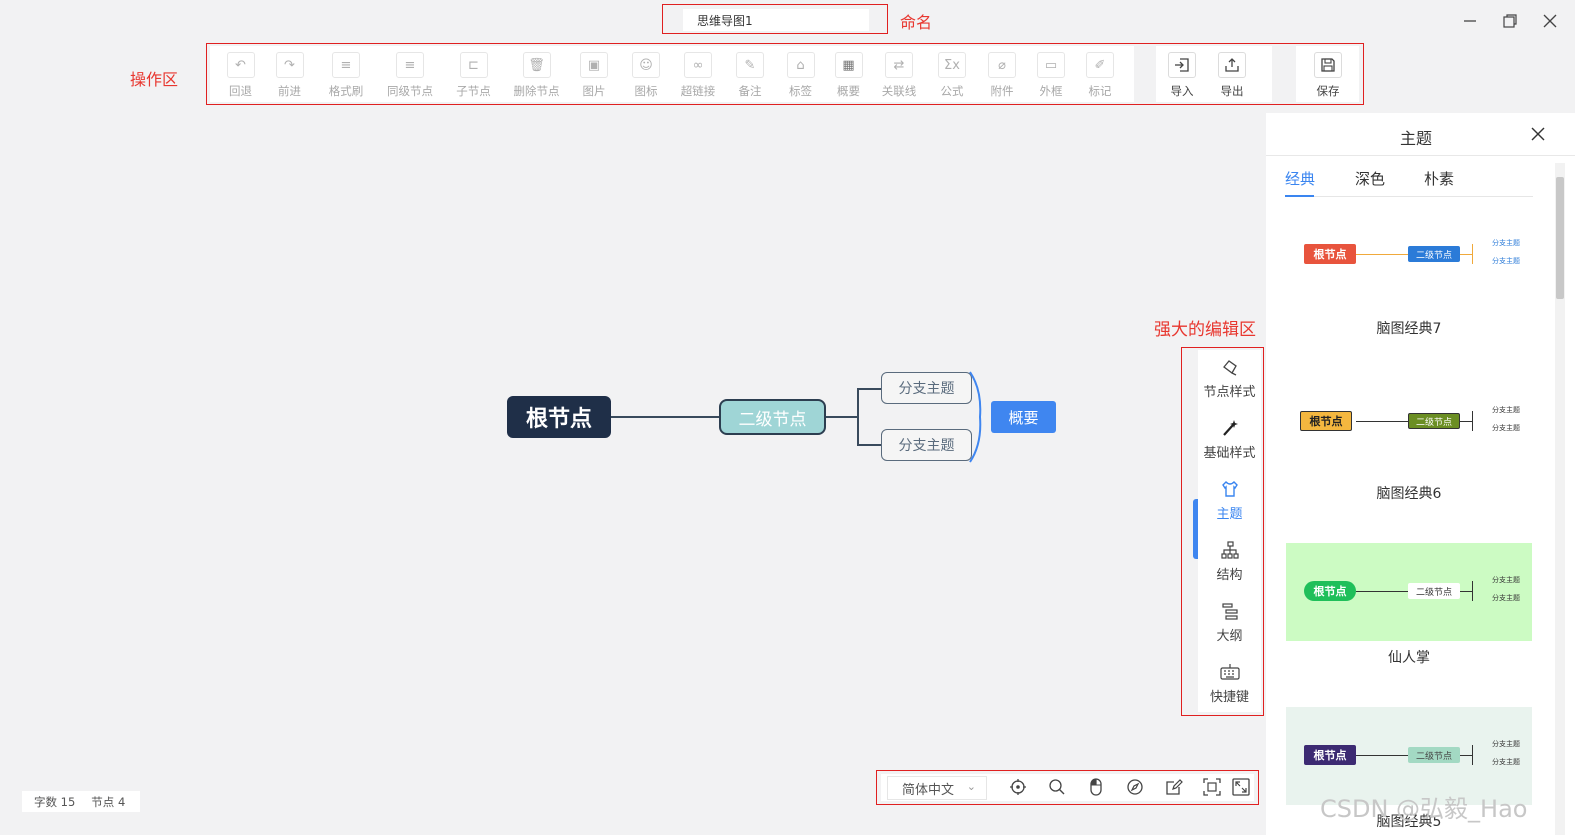 Image resolution: width=1575 pixels, height=835 pixels. Describe the element at coordinates (1023, 417) in the screenshot. I see `summary-node: 概要` at that location.